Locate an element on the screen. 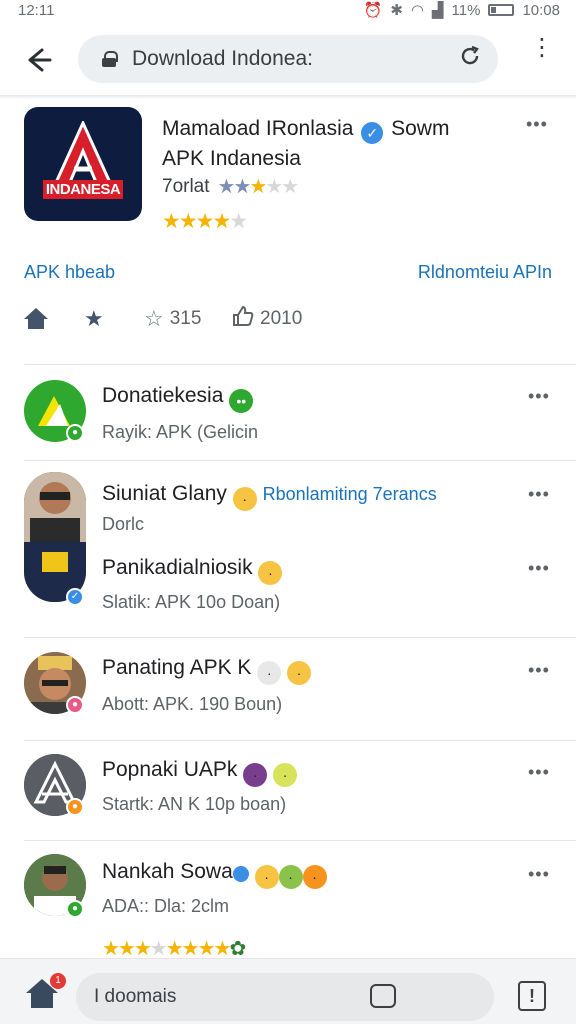  status-bar: 12:11 ⏰ ✱ ◠ ▟ 11% 10:08 is located at coordinates (288, 10).